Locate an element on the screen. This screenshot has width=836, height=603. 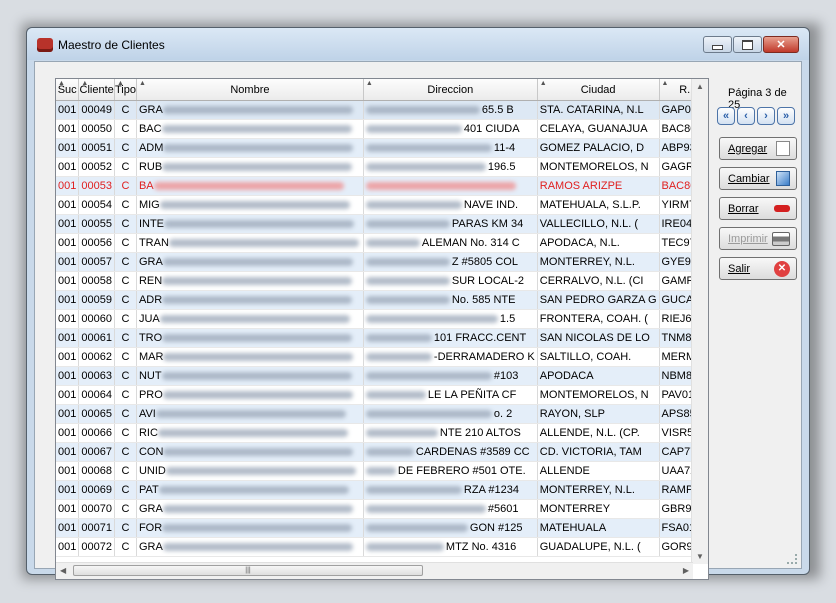
last-page-button: » is located at coordinates (786, 116).